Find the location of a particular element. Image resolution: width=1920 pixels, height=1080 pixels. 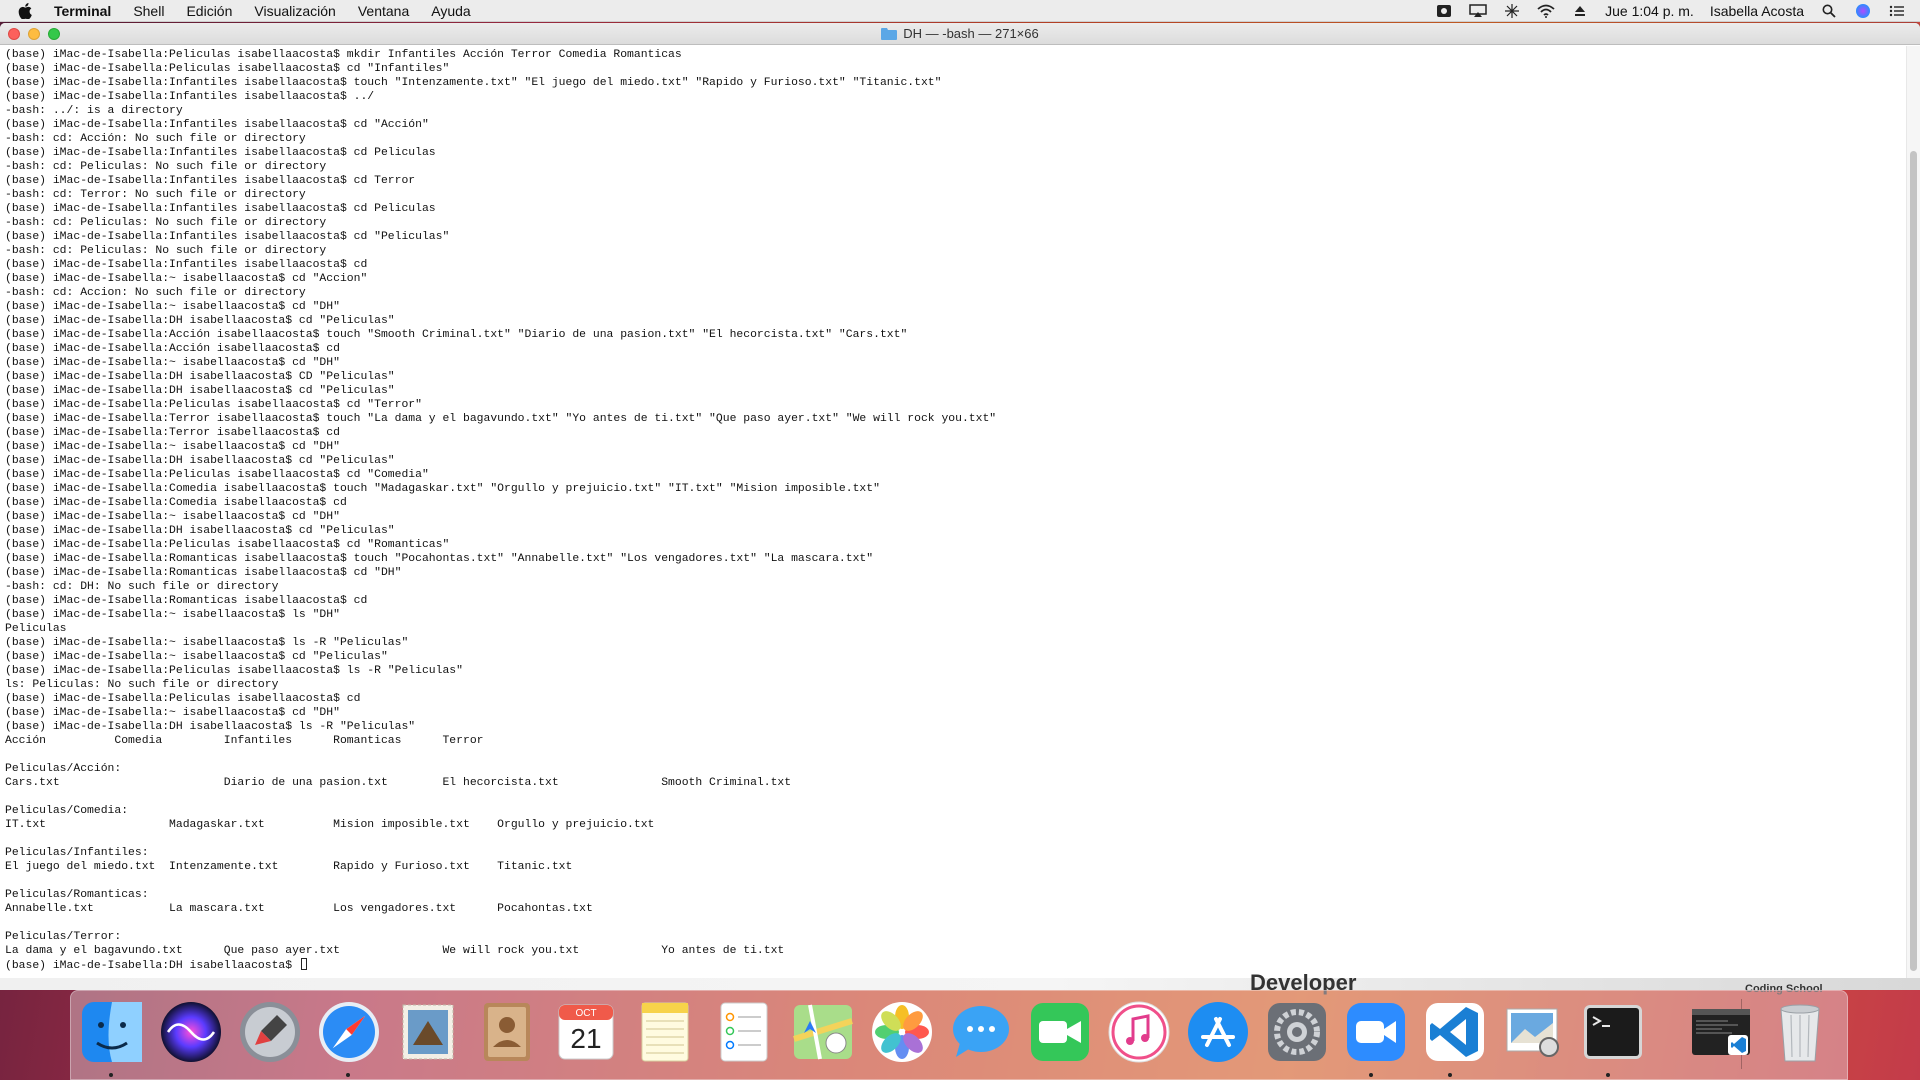

calendar-day: 21 is located at coordinates (586, 1038).